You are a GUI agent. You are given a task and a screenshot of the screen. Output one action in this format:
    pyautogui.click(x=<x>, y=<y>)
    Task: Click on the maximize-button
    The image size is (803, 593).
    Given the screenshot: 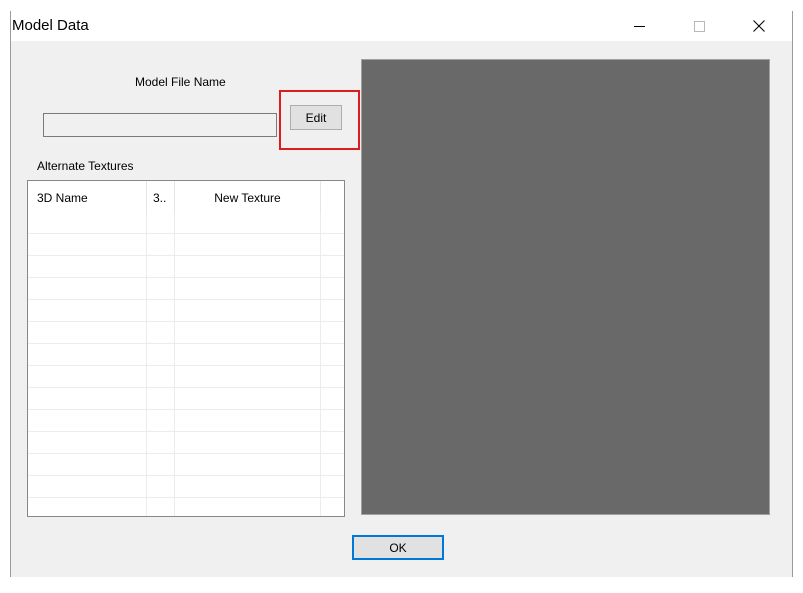 What is the action you would take?
    pyautogui.click(x=699, y=26)
    